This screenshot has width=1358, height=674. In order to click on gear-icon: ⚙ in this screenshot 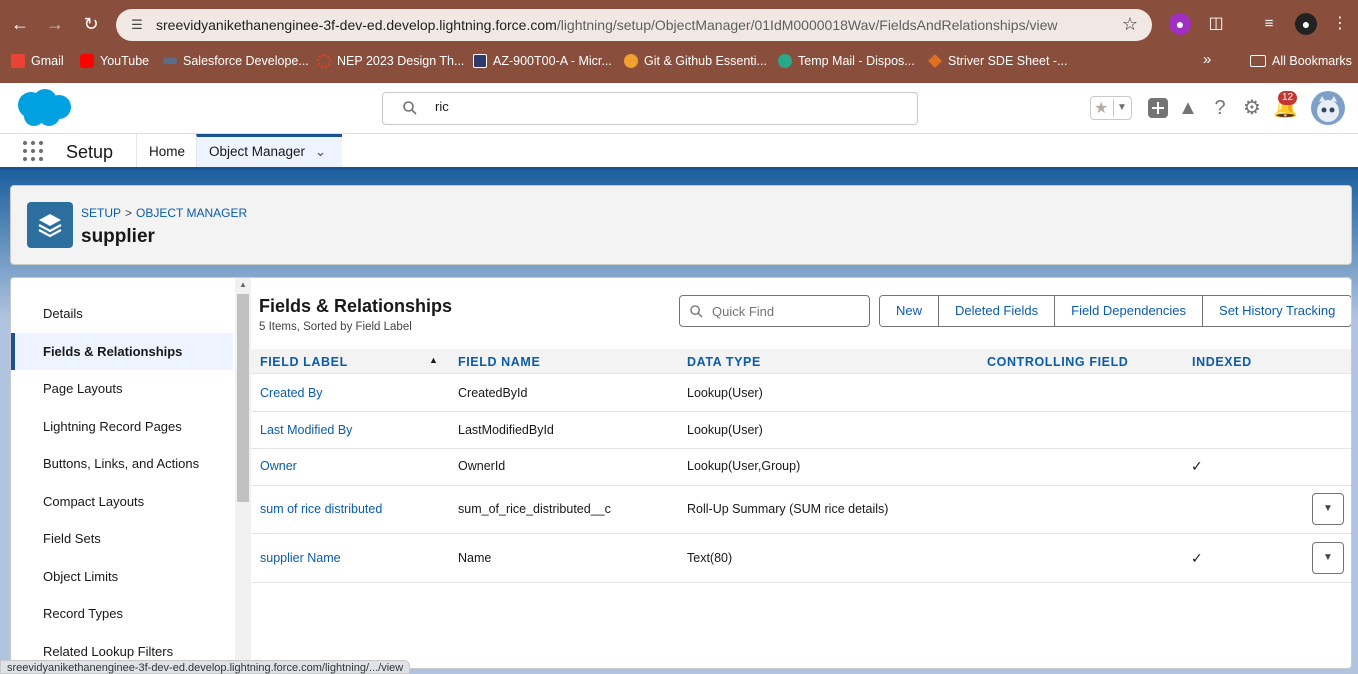, I will do `click(1252, 108)`.